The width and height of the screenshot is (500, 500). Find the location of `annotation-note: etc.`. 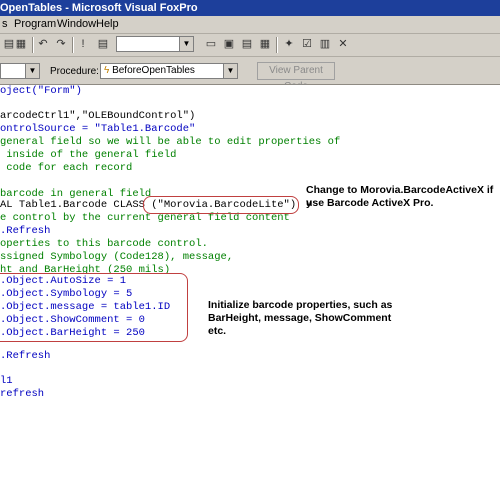

annotation-note: etc. is located at coordinates (217, 331).